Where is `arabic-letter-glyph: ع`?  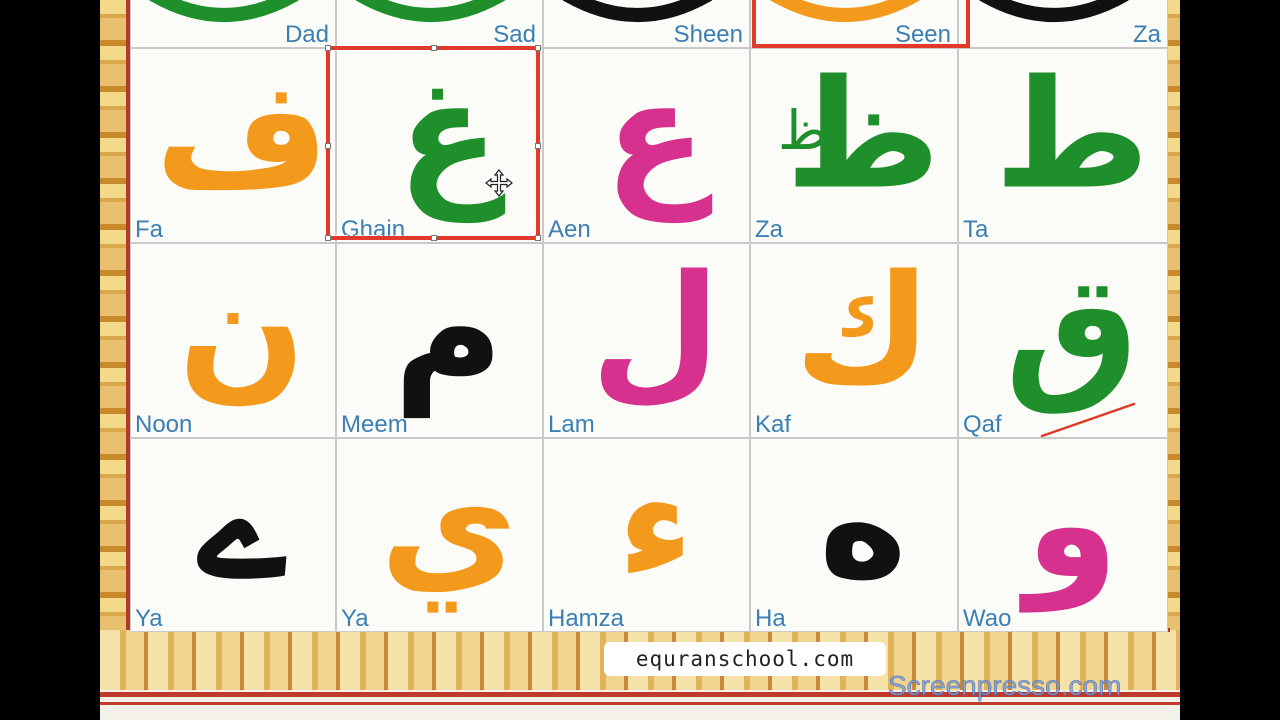
arabic-letter-glyph: ع is located at coordinates (658, 136).